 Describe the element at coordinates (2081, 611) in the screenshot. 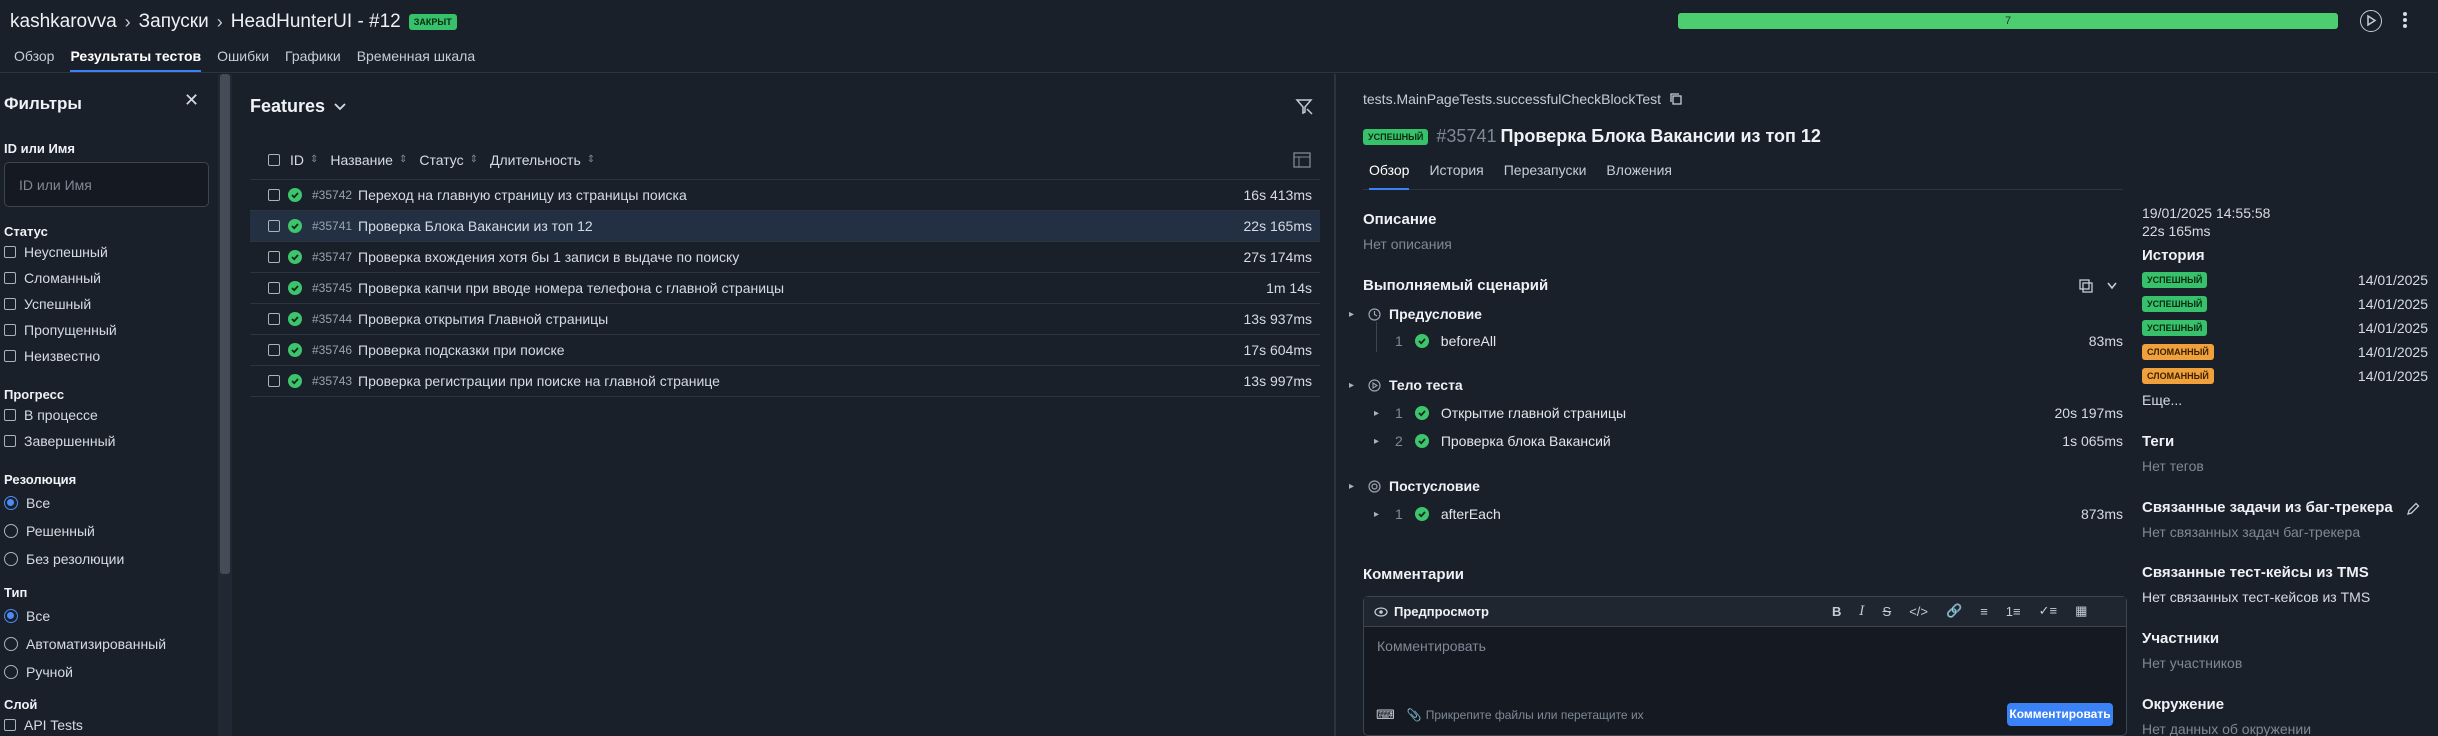

I see `table-icon: ▦` at that location.